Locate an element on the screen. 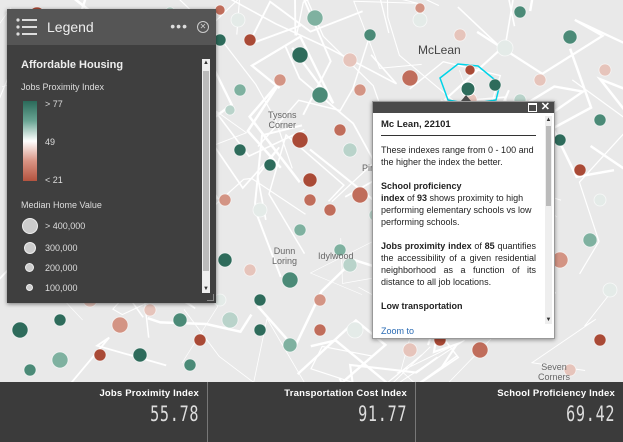  stat-label: Jobs Proximity Index is located at coordinates (149, 393).